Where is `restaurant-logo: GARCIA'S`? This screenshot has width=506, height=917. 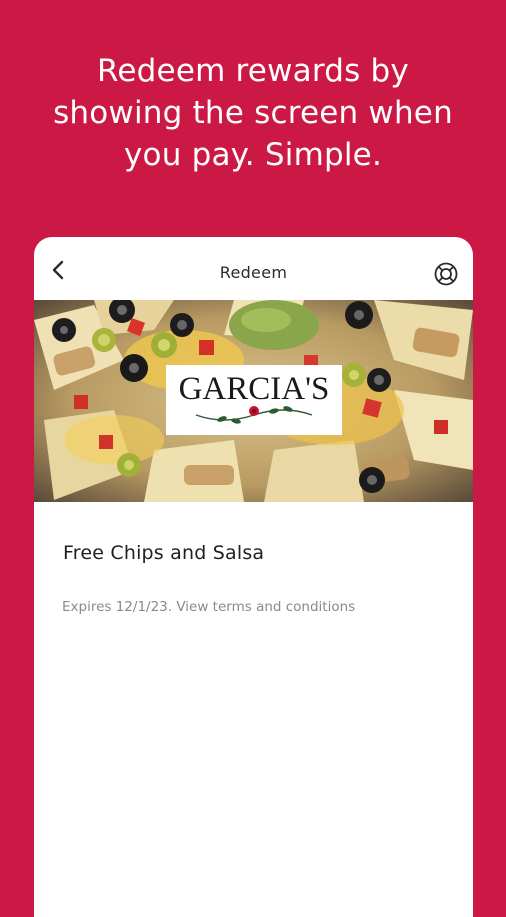
restaurant-logo: GARCIA'S is located at coordinates (254, 400).